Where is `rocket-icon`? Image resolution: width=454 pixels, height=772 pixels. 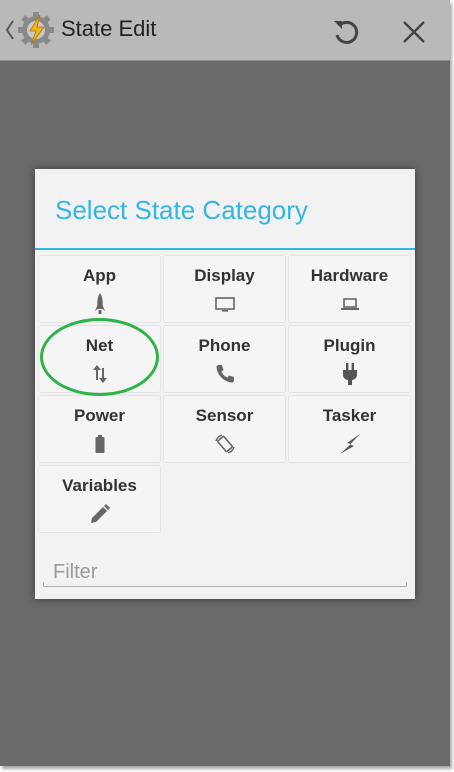
rocket-icon is located at coordinates (100, 304).